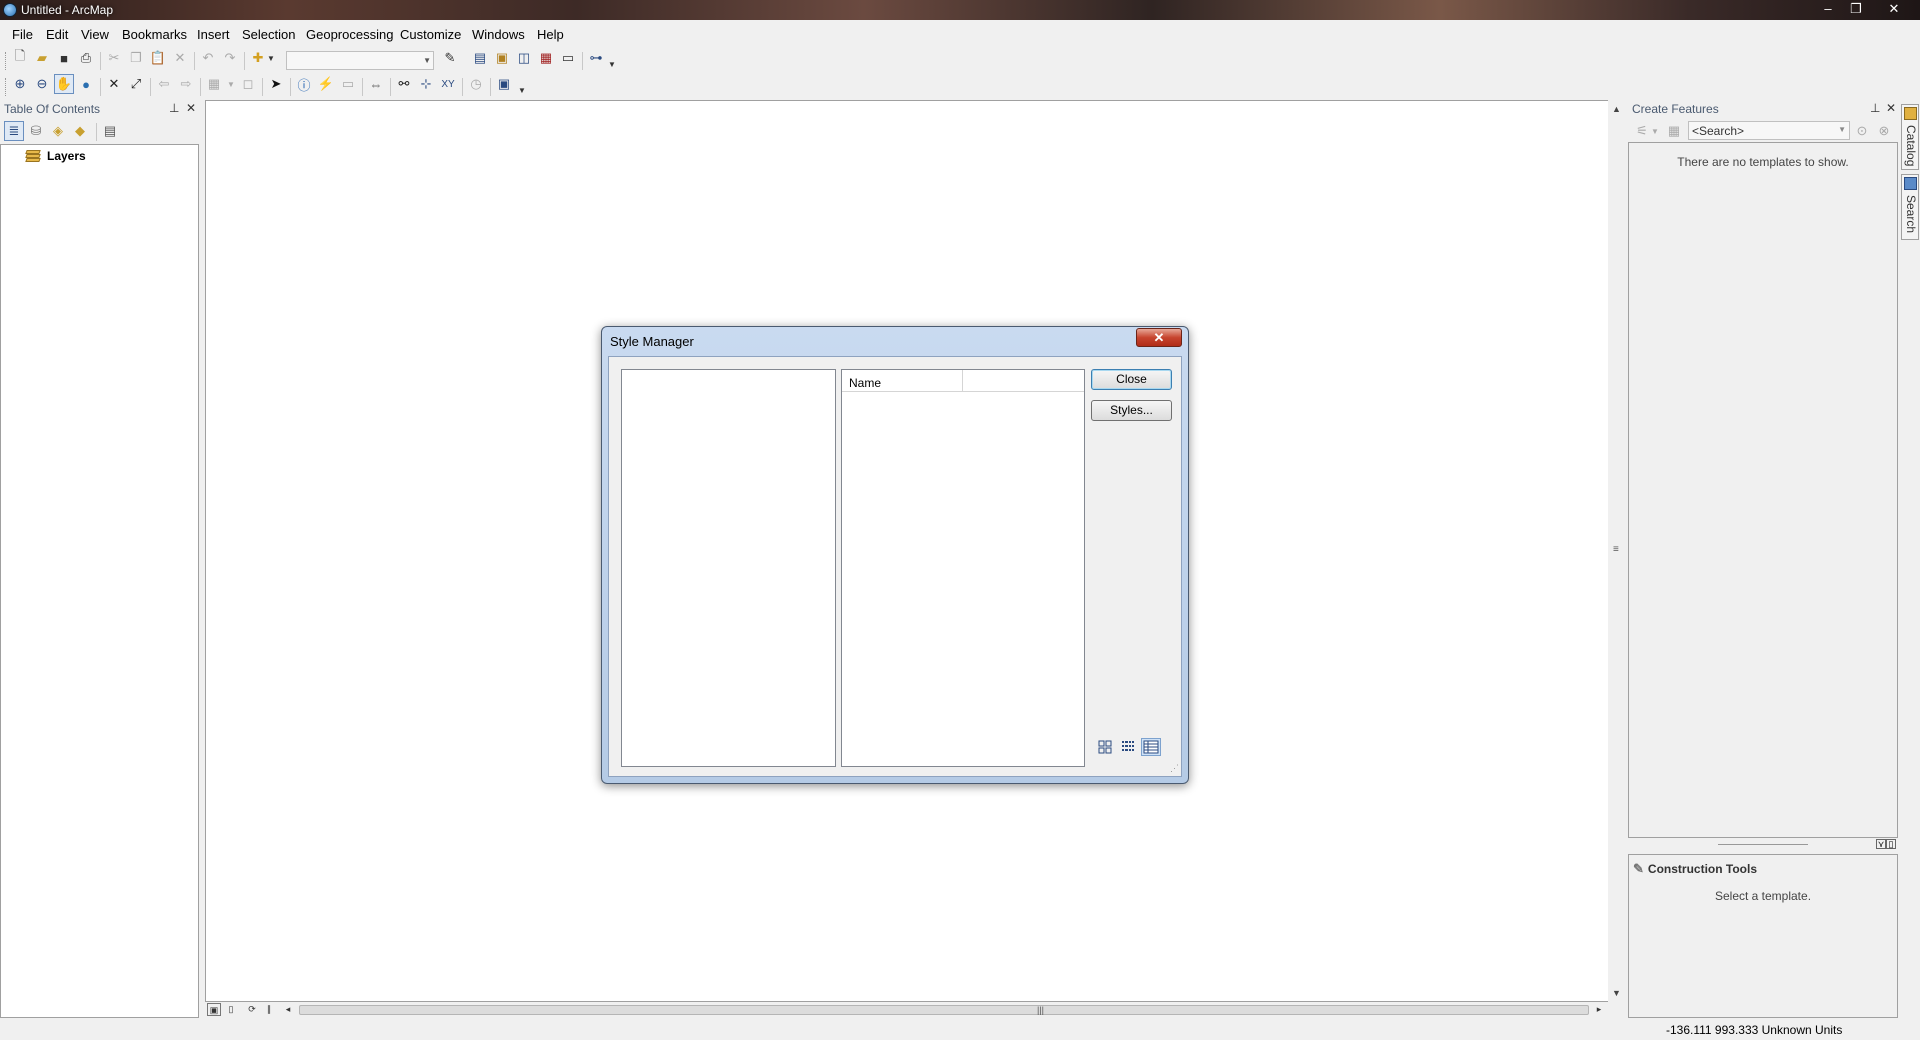  What do you see at coordinates (1828, 9) in the screenshot?
I see `minimize-button: ‒` at bounding box center [1828, 9].